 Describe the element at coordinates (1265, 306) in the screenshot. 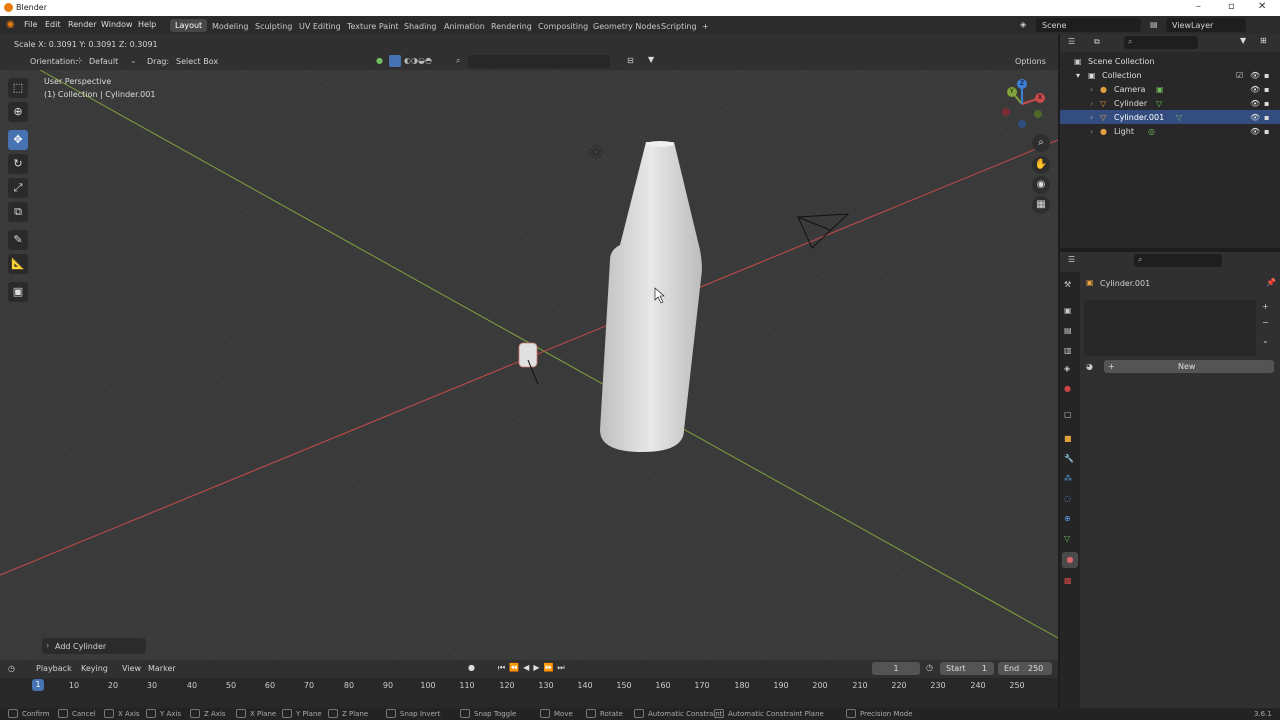

I see `add-slot-icon: +` at that location.